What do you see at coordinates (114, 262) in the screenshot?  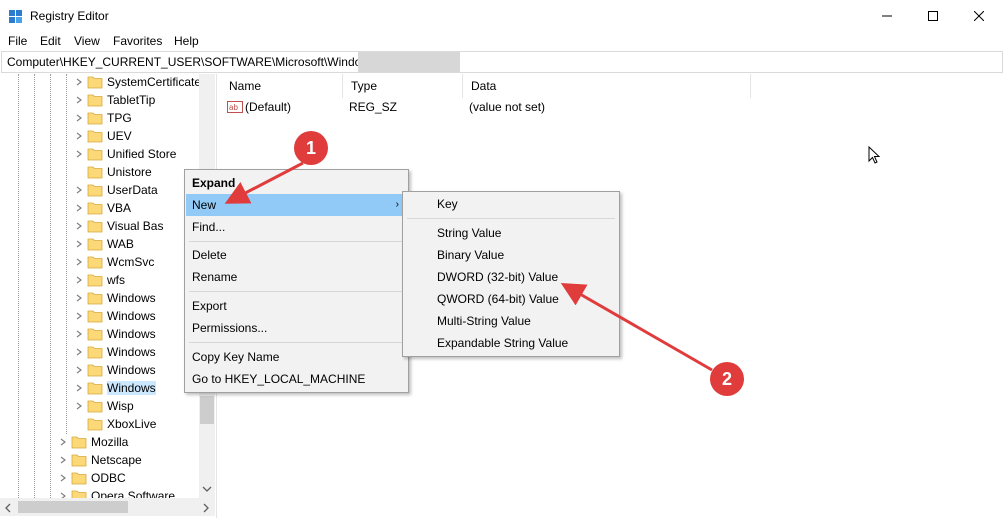 I see `tree-item: WcmSvc` at bounding box center [114, 262].